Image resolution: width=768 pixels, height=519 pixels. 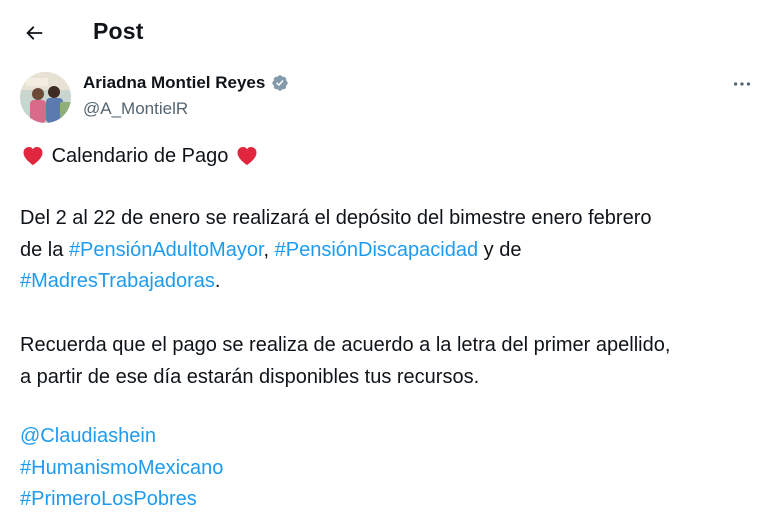 I want to click on post-text-fragment: y de, so click(x=500, y=249).